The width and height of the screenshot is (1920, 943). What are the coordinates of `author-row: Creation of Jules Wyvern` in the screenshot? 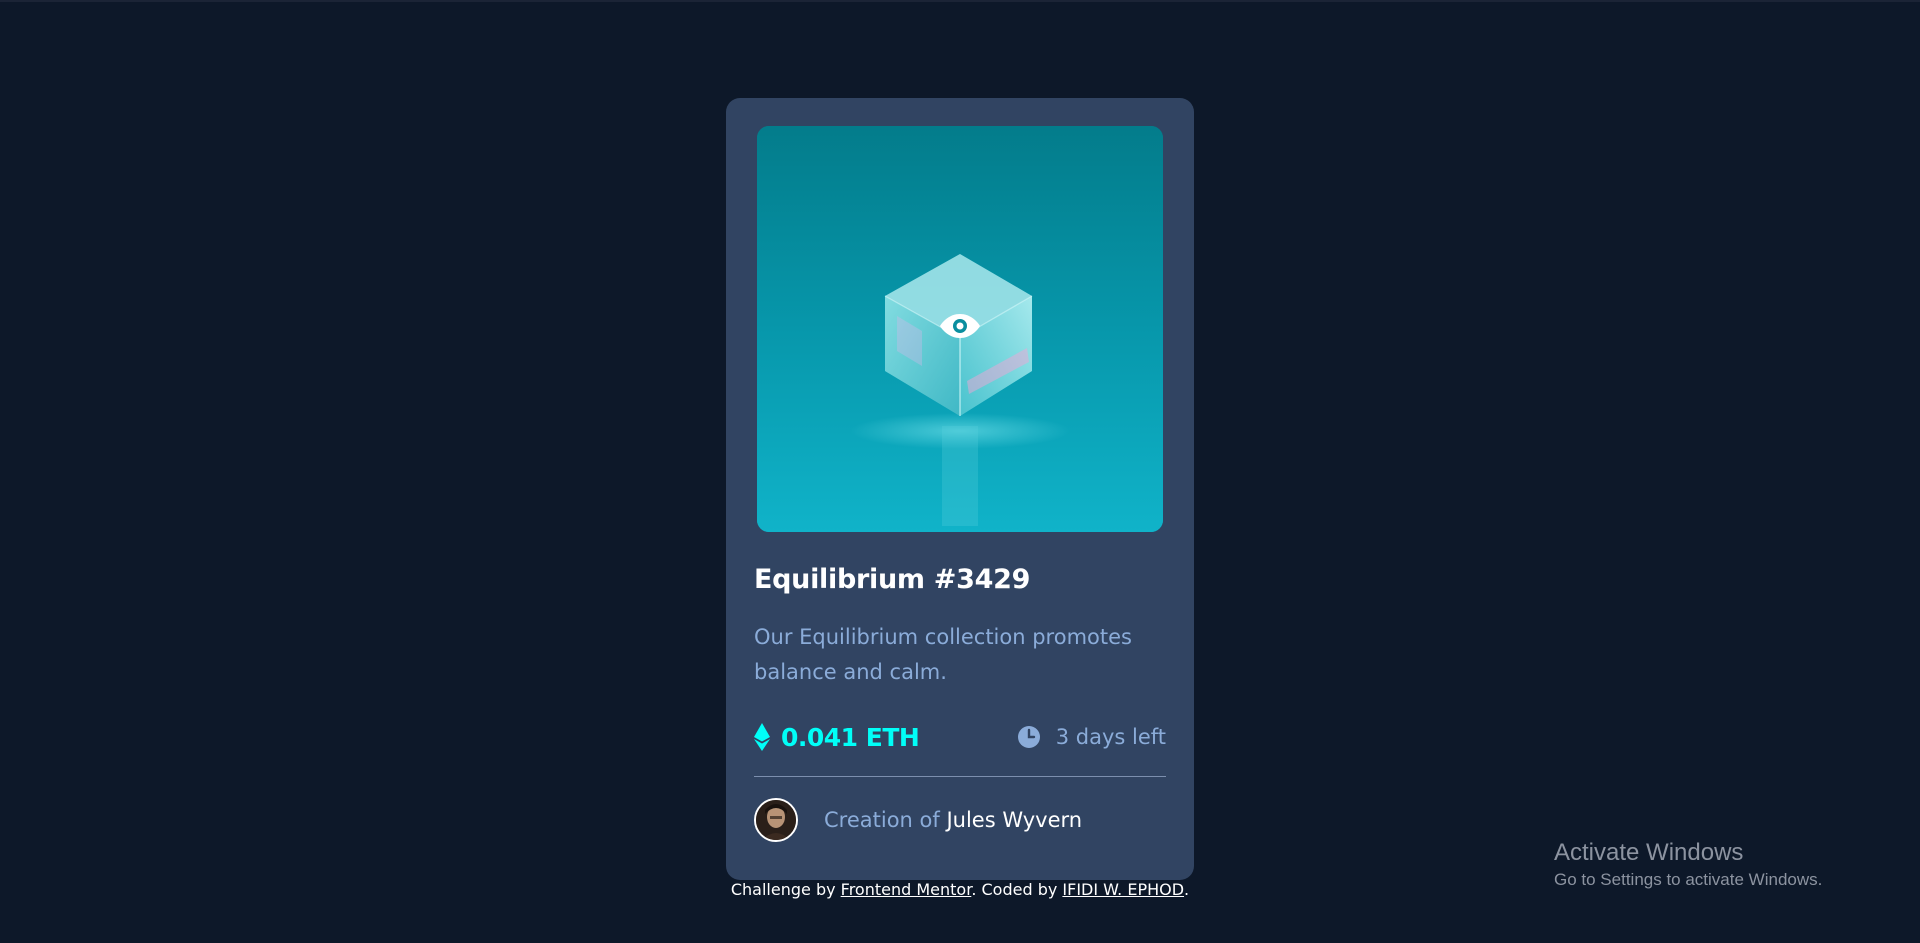 It's located at (918, 820).